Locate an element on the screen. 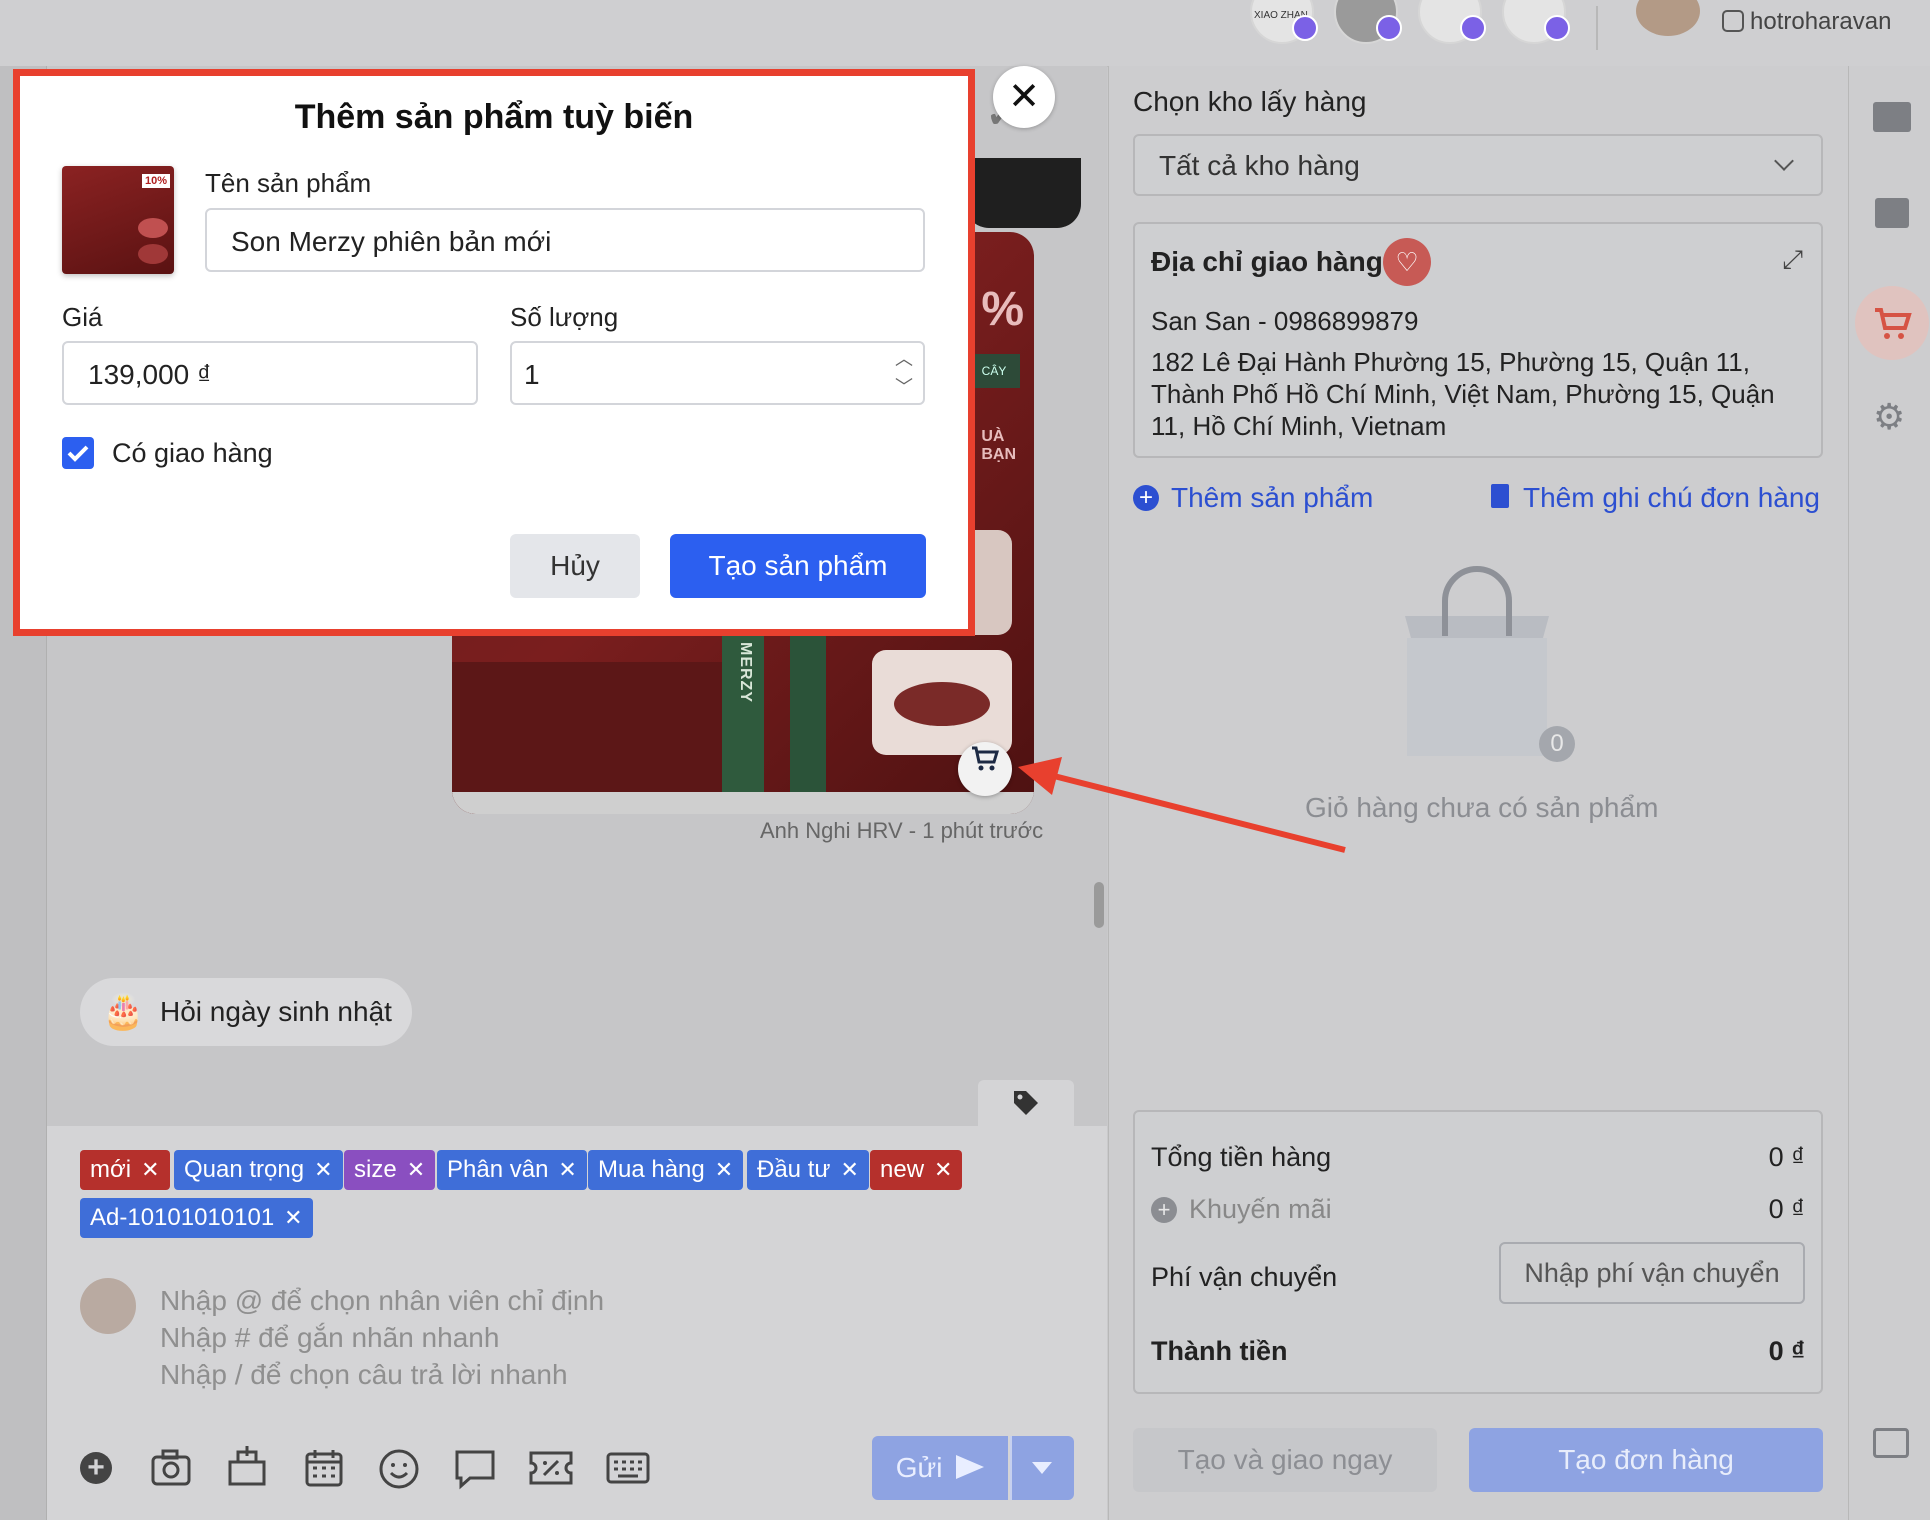 Image resolution: width=1930 pixels, height=1520 pixels. checkmark-icon is located at coordinates (78, 453).